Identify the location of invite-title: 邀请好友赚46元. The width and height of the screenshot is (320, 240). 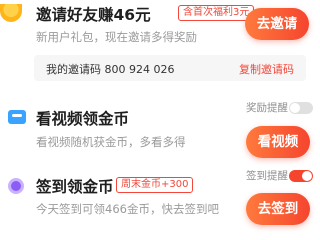
(93, 15).